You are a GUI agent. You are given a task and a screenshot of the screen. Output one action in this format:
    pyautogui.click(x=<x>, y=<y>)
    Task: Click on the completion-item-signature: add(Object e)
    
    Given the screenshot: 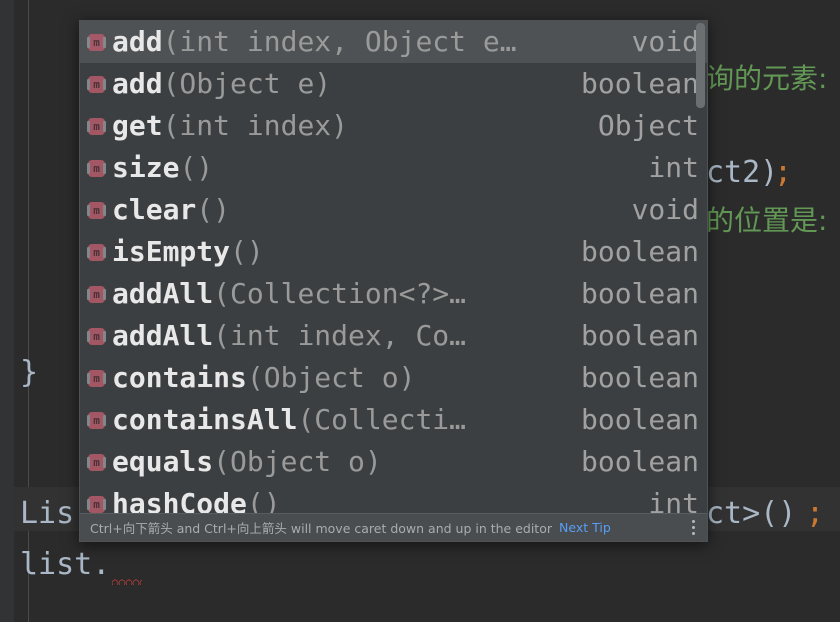 What is the action you would take?
    pyautogui.click(x=339, y=84)
    